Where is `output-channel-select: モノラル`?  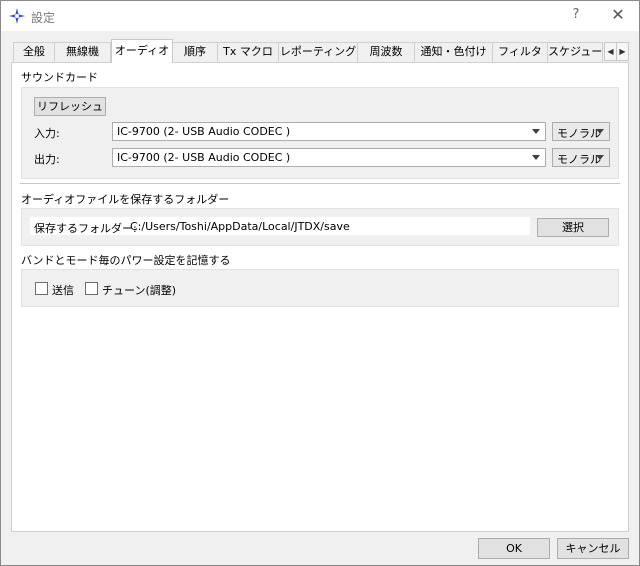 output-channel-select: モノラル is located at coordinates (581, 157).